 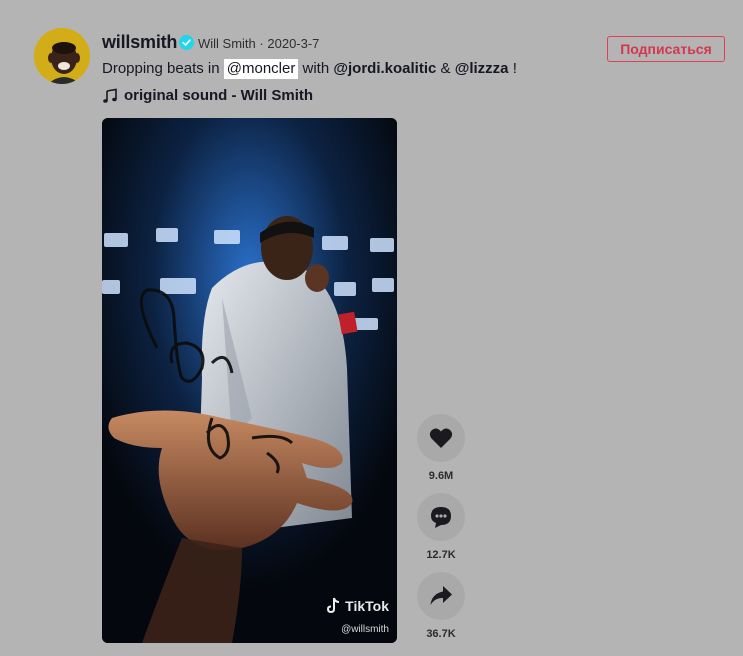 What do you see at coordinates (110, 95) in the screenshot?
I see `music-note-icon` at bounding box center [110, 95].